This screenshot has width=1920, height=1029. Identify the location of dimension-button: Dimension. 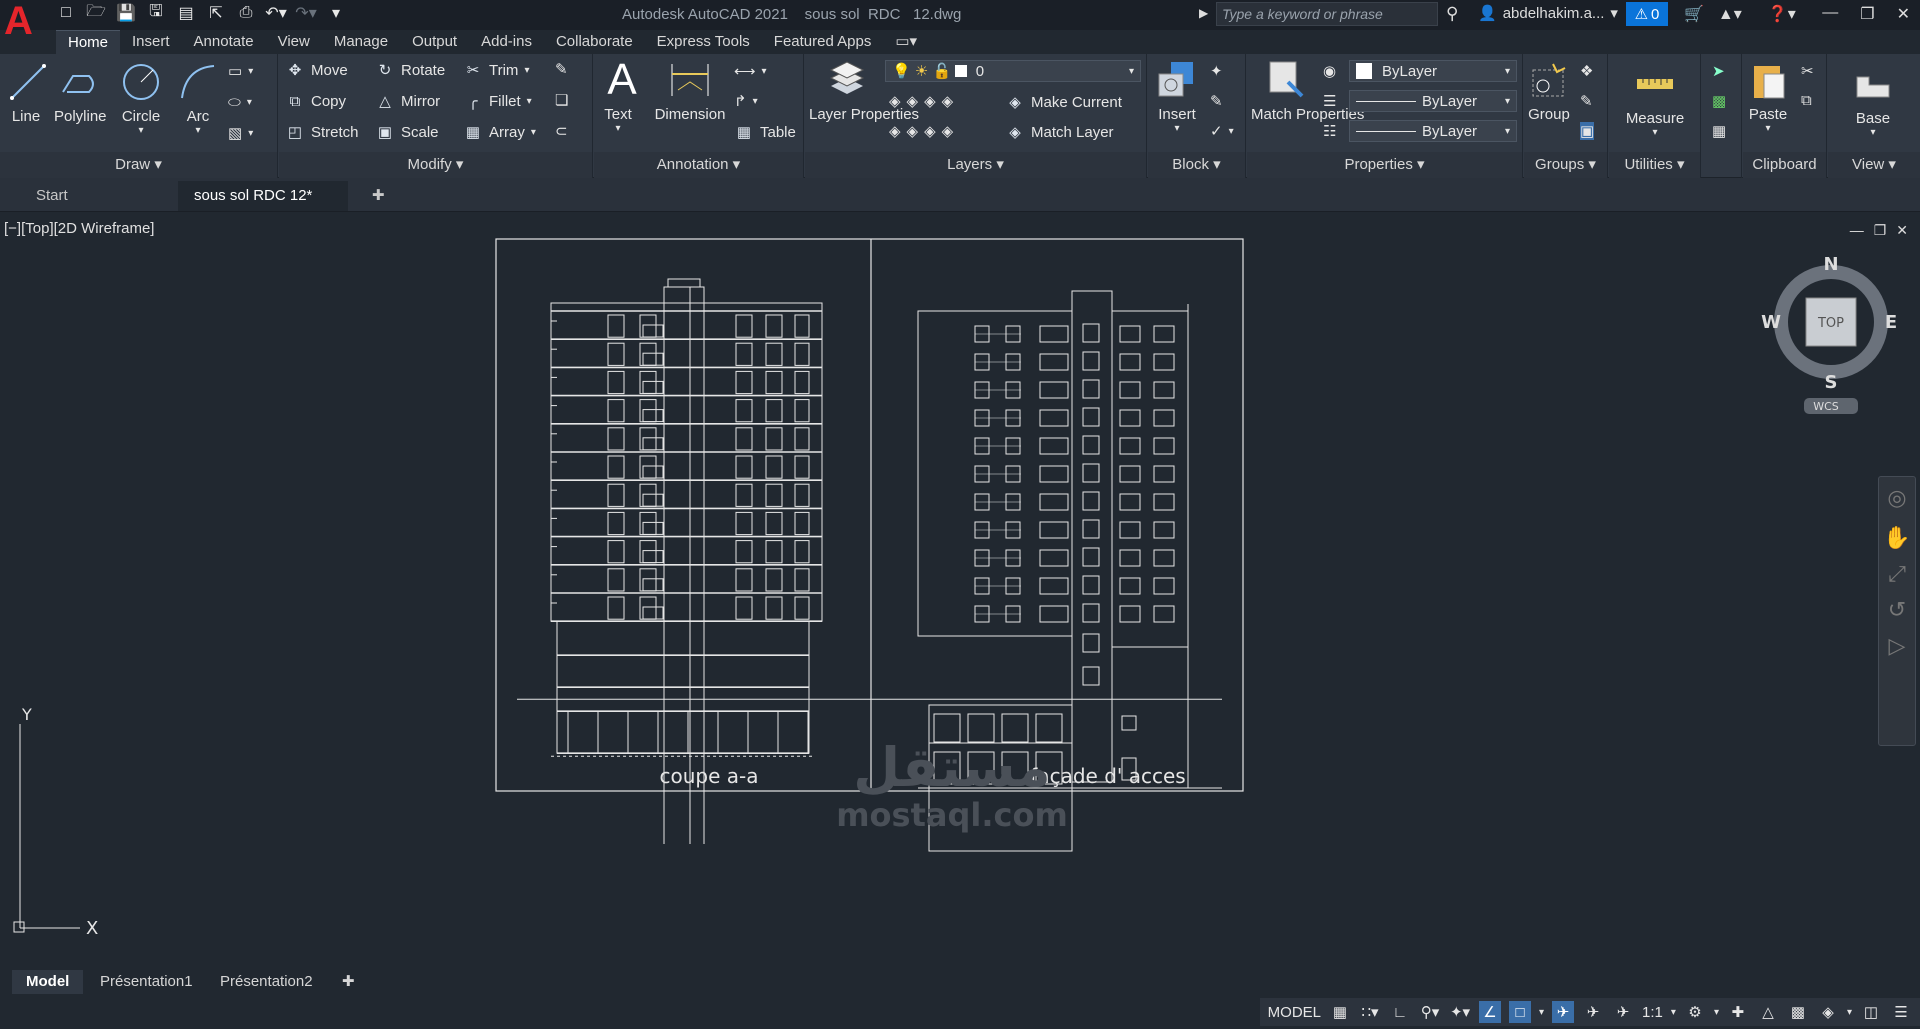
(690, 90).